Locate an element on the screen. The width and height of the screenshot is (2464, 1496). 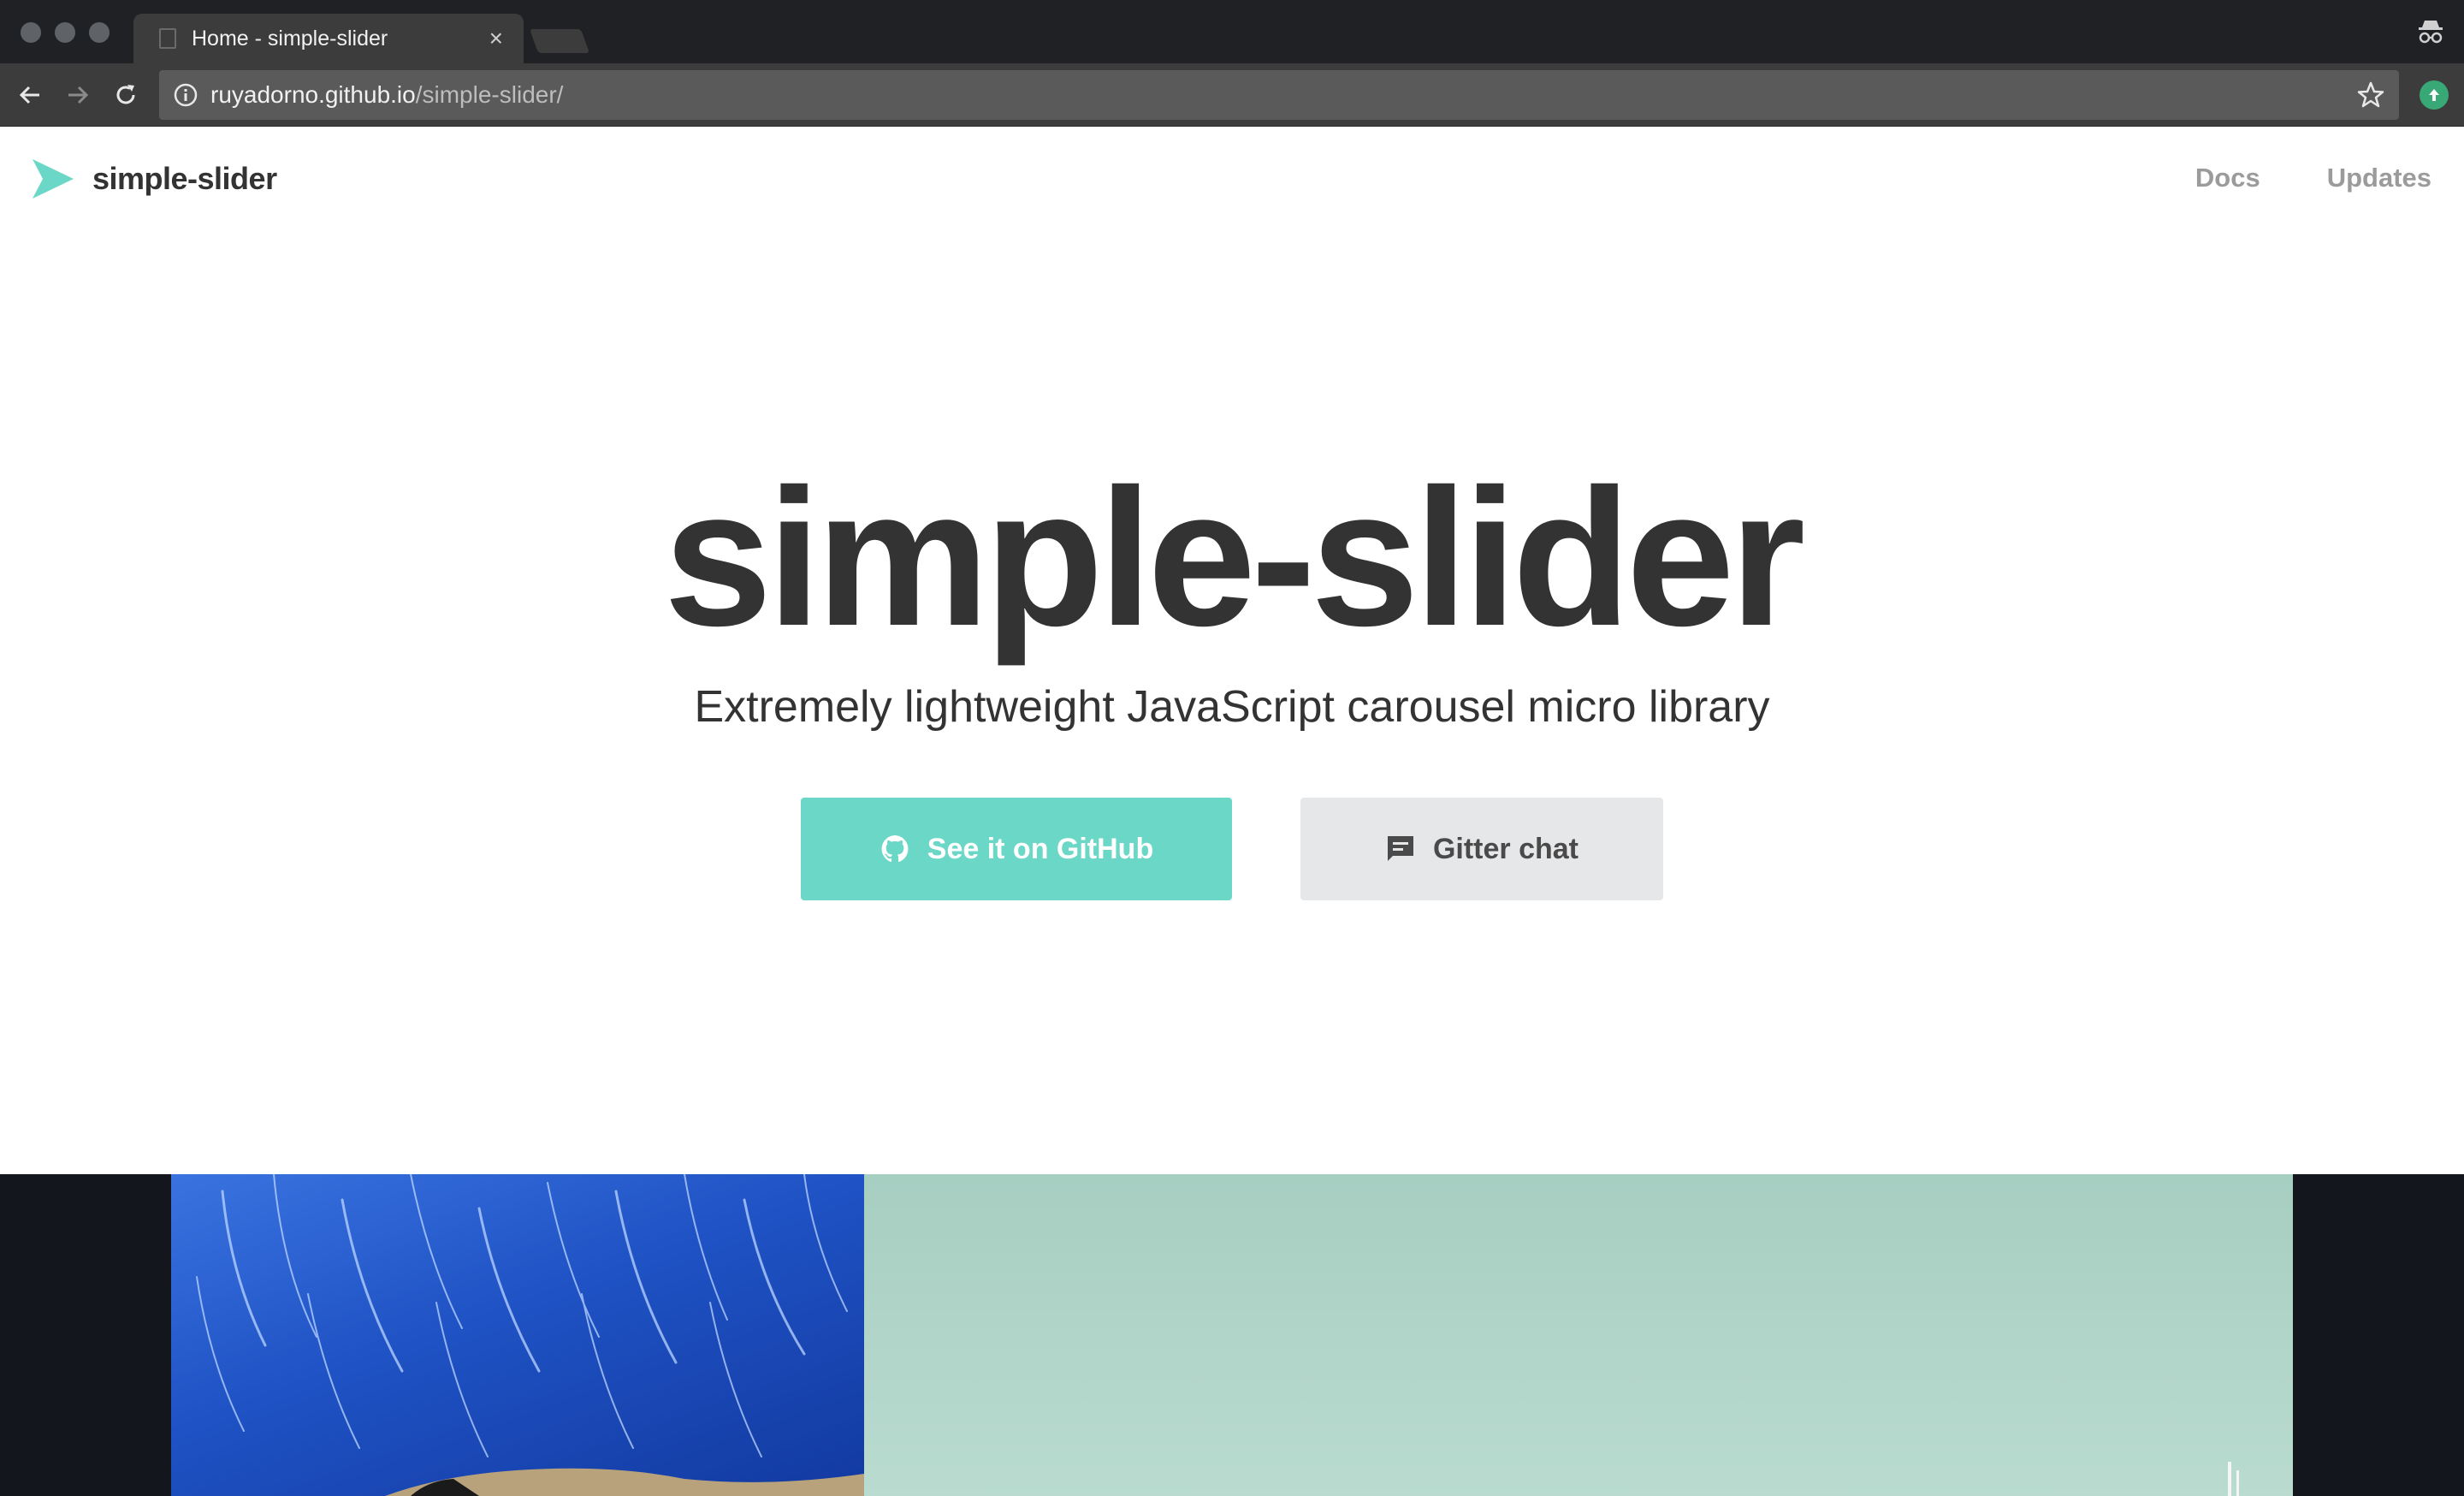
back-arrow-icon is located at coordinates (29, 95).